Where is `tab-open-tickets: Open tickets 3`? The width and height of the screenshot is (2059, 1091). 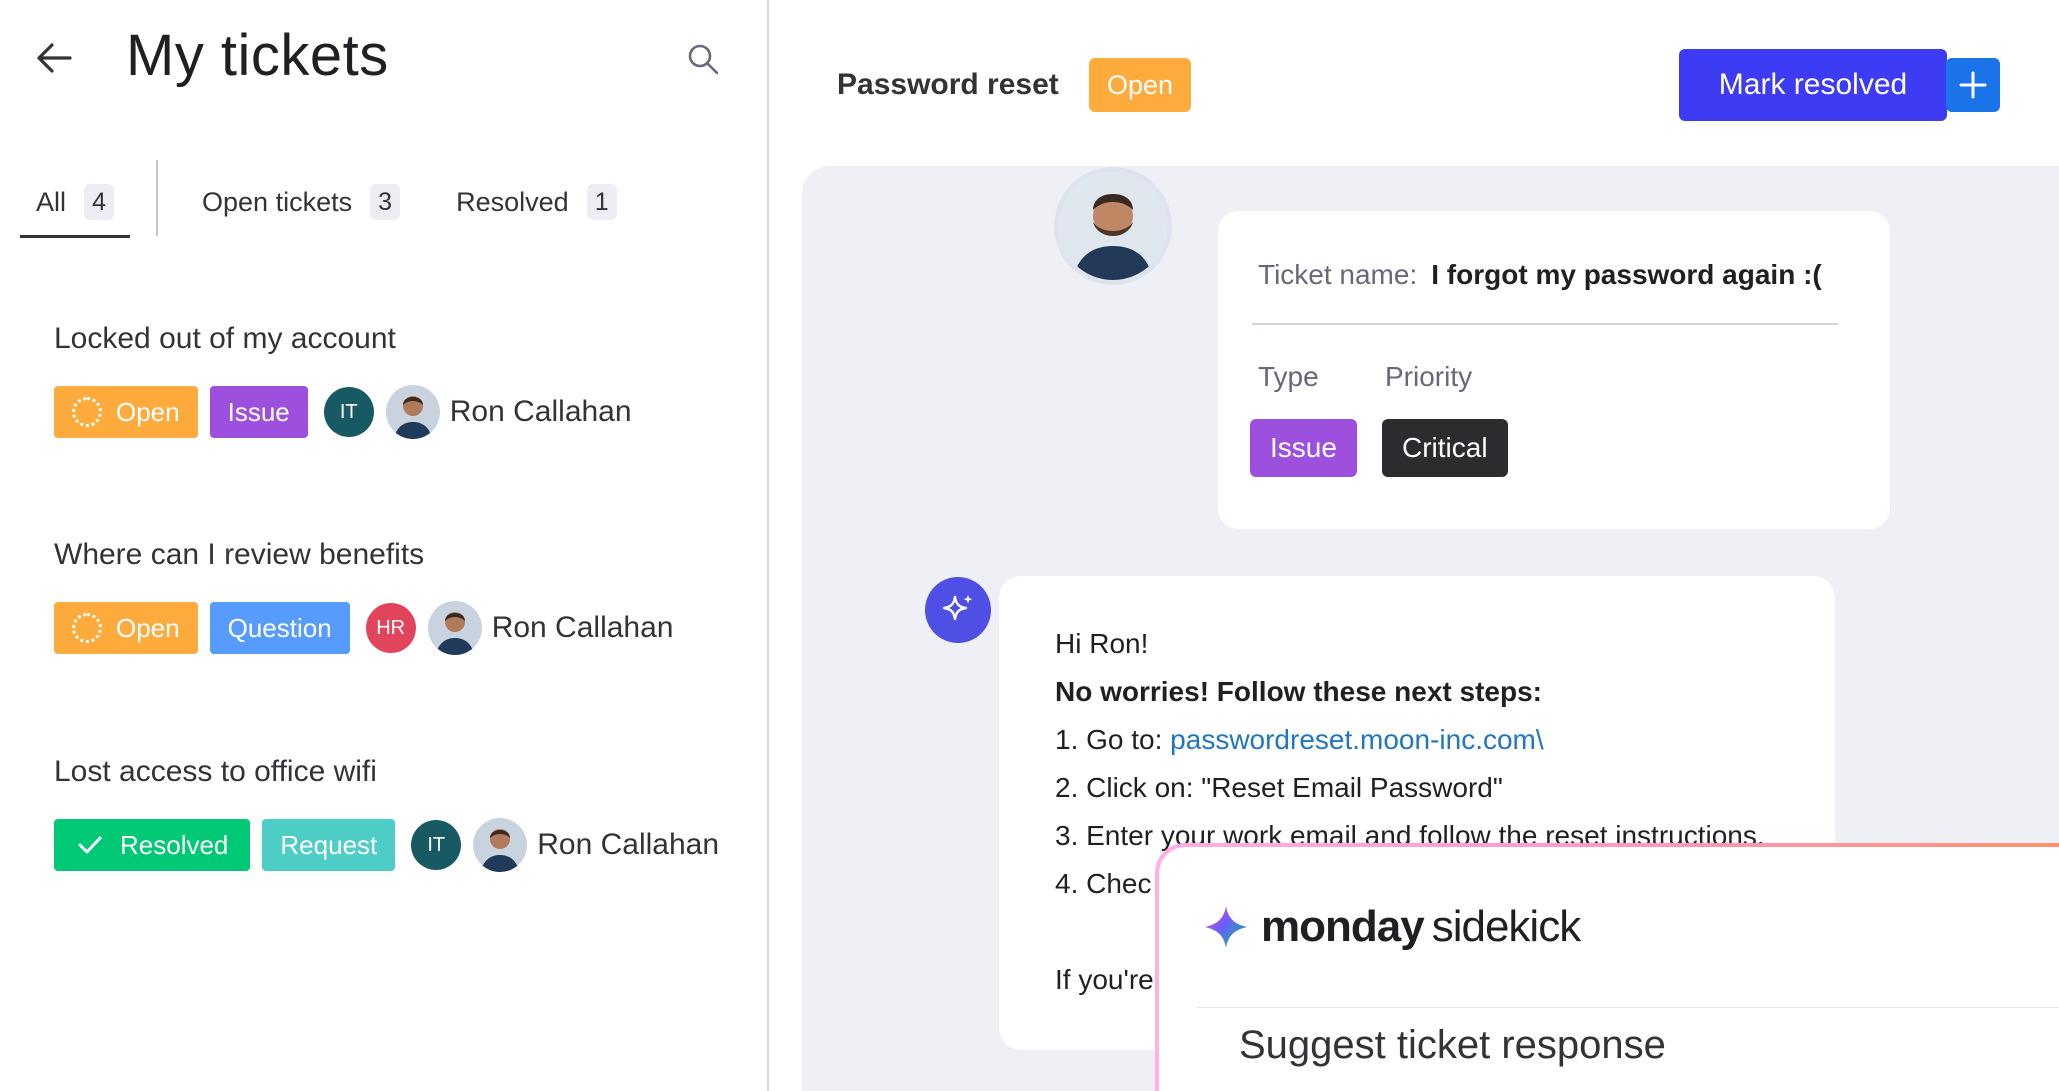 tab-open-tickets: Open tickets 3 is located at coordinates (301, 202).